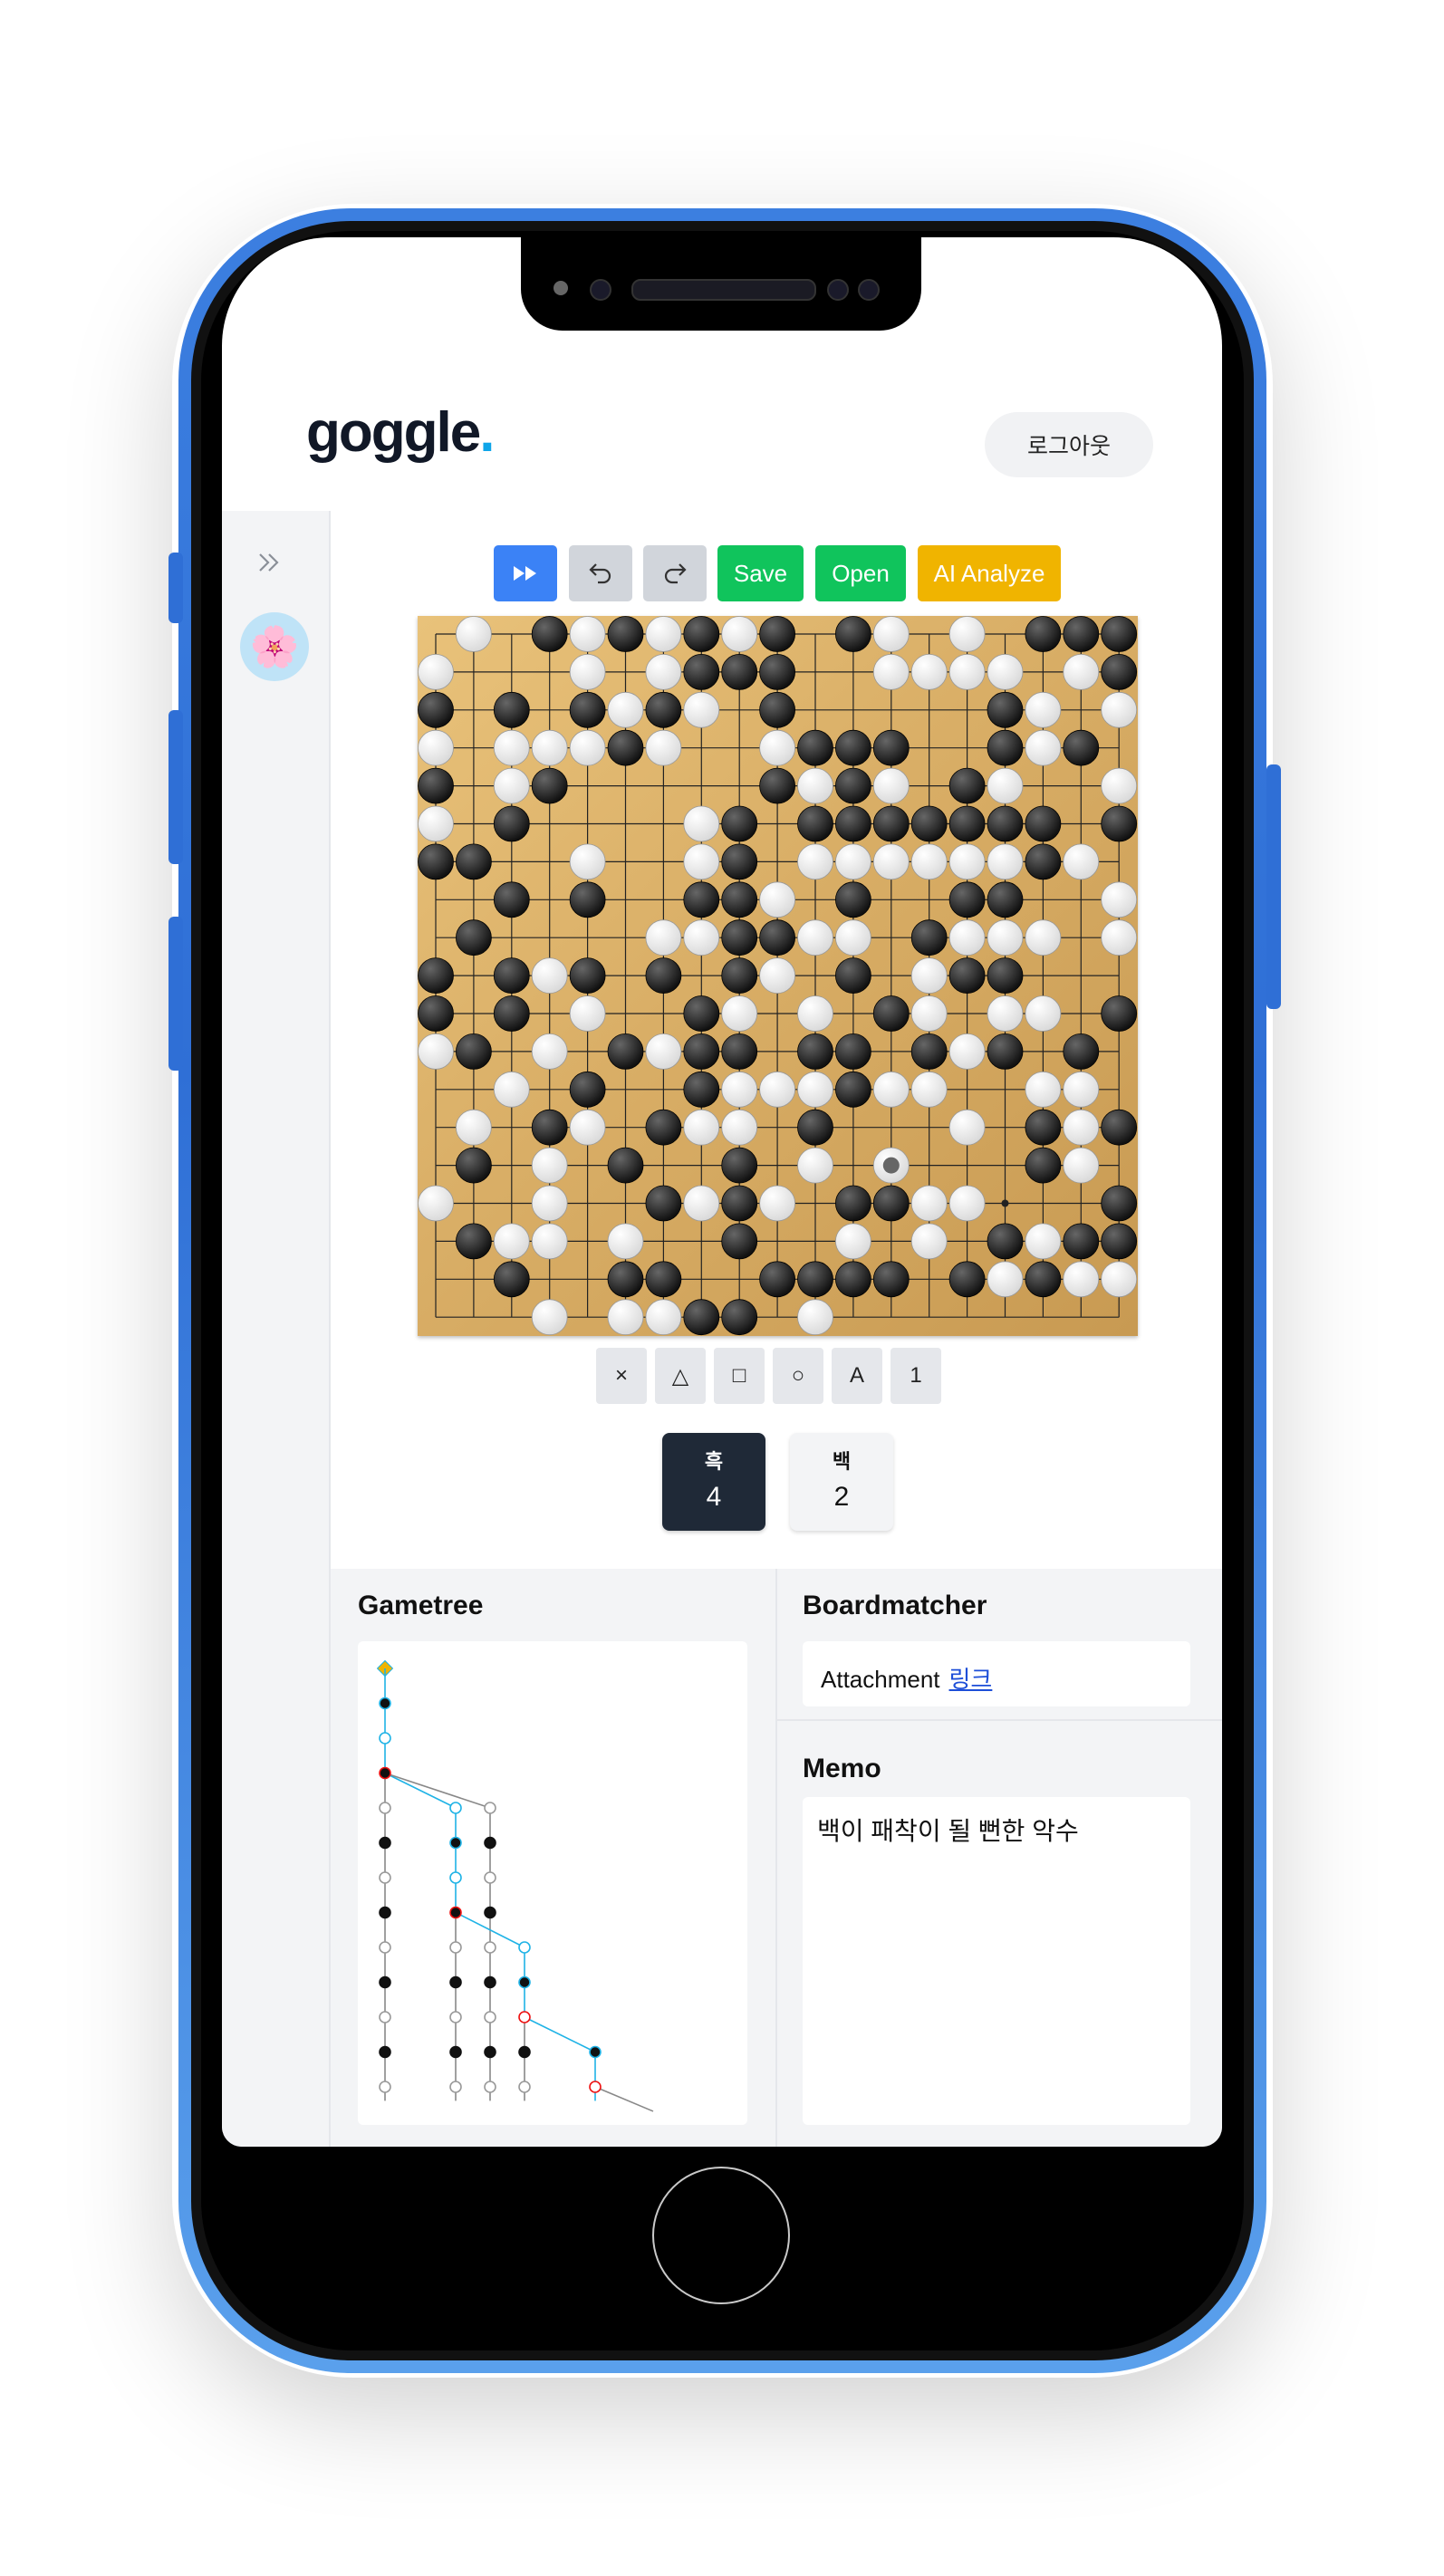 This screenshot has width=1444, height=2576. What do you see at coordinates (274, 646) in the screenshot?
I see `avatar: 🌸` at bounding box center [274, 646].